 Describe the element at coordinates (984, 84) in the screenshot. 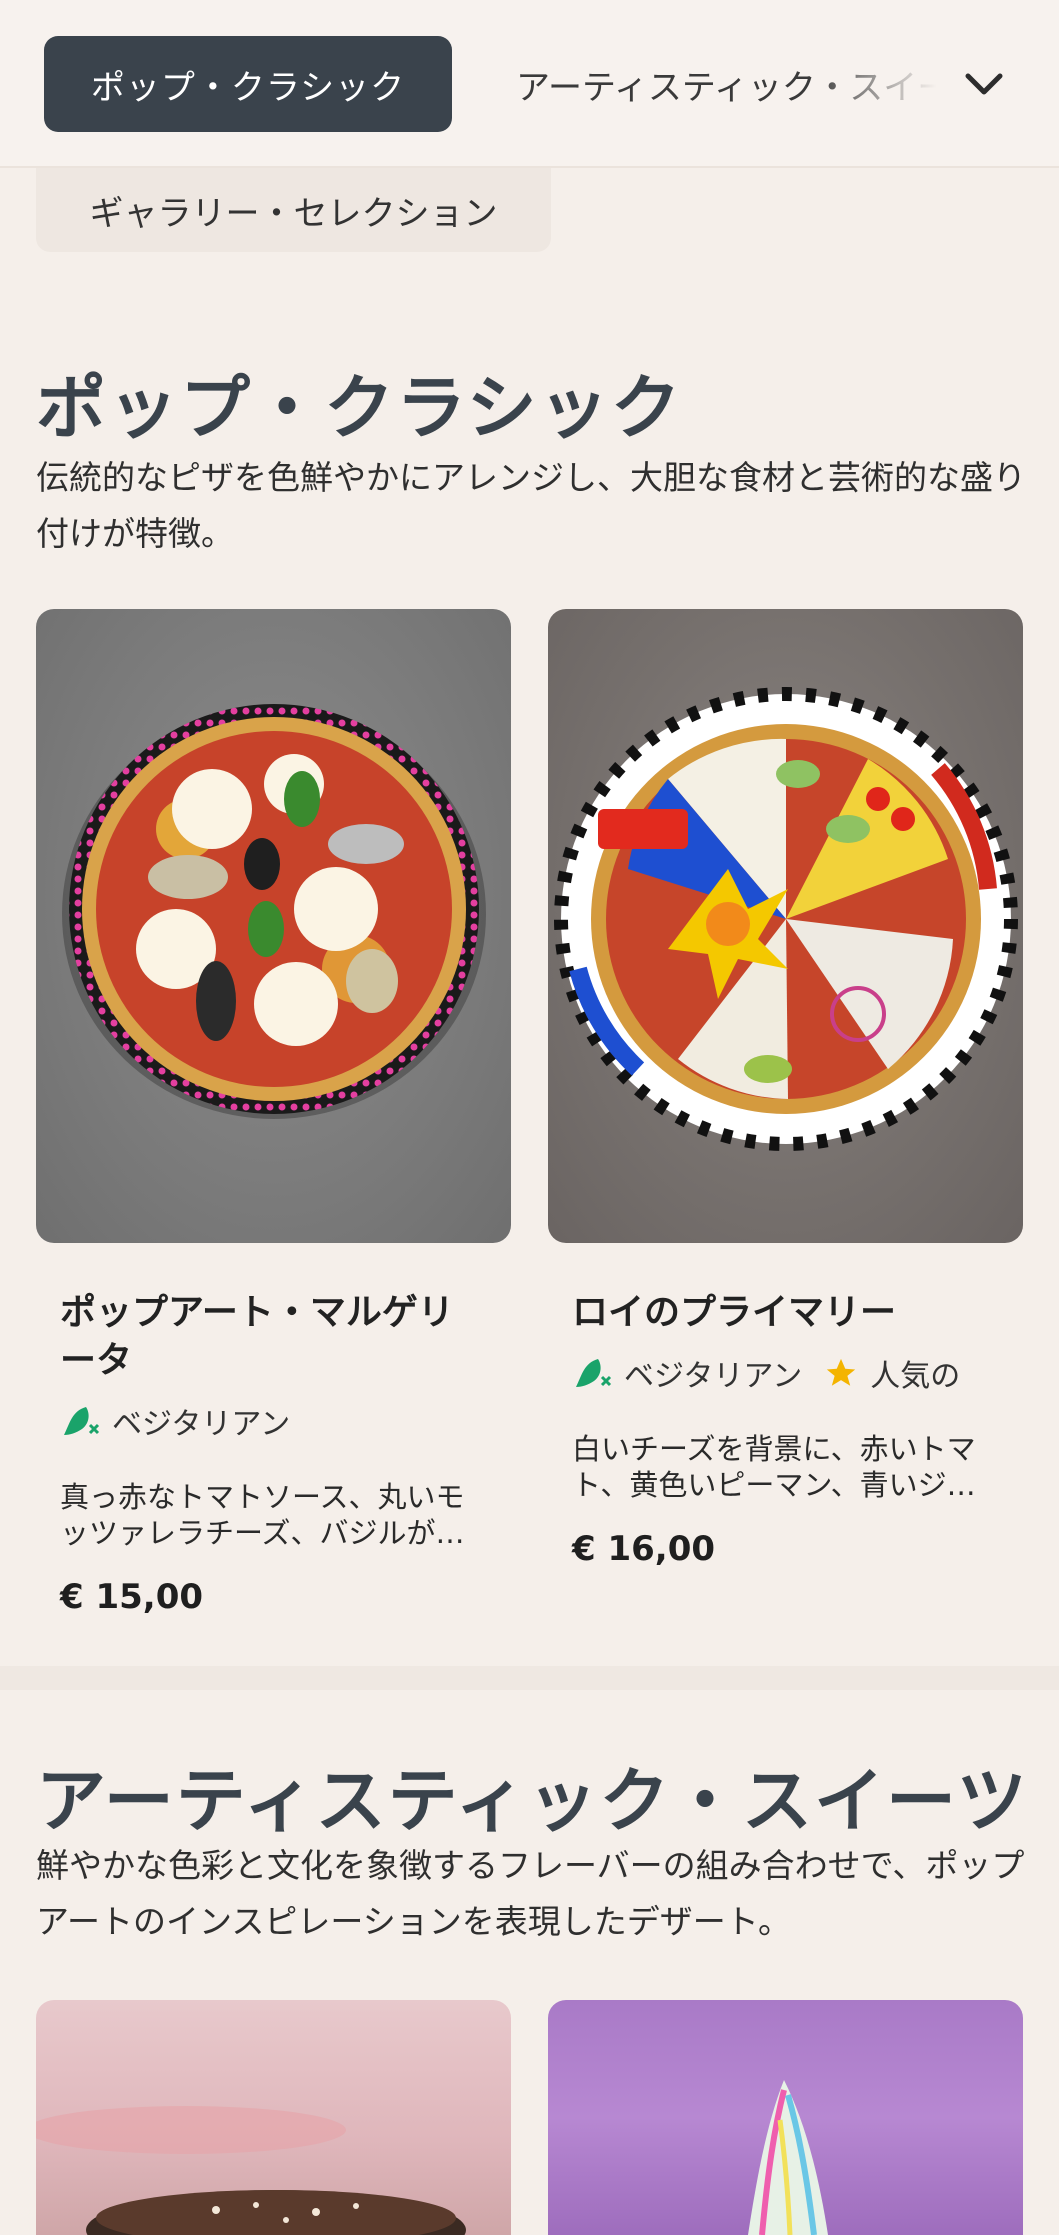

I see `chevron-down-icon` at that location.